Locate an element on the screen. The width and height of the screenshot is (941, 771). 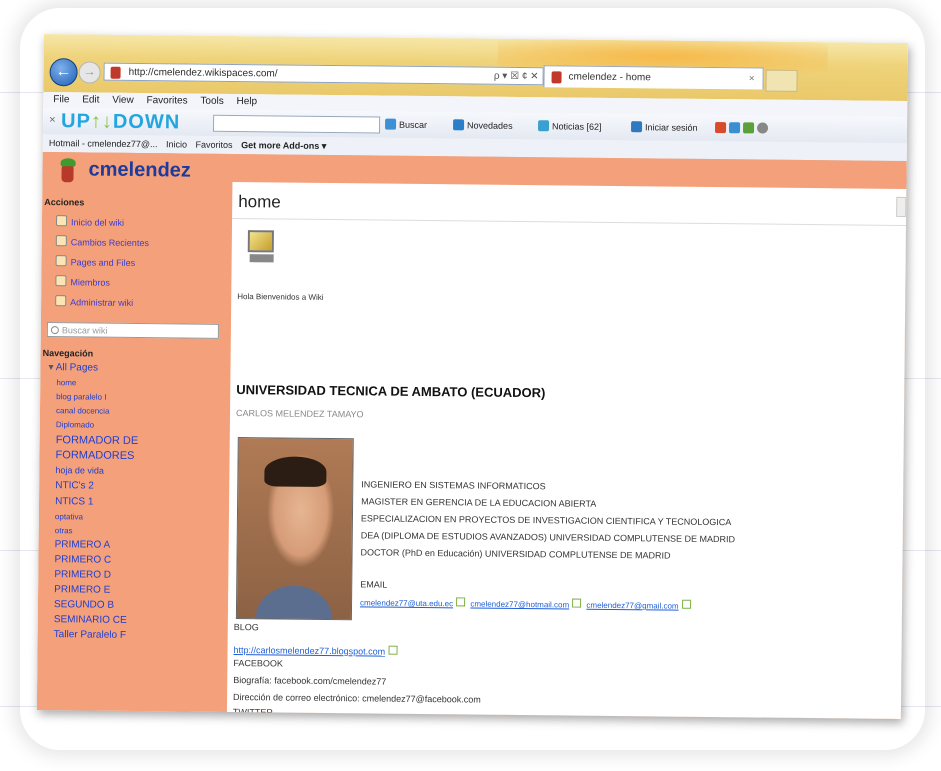
new-tab-button is located at coordinates (781, 80).